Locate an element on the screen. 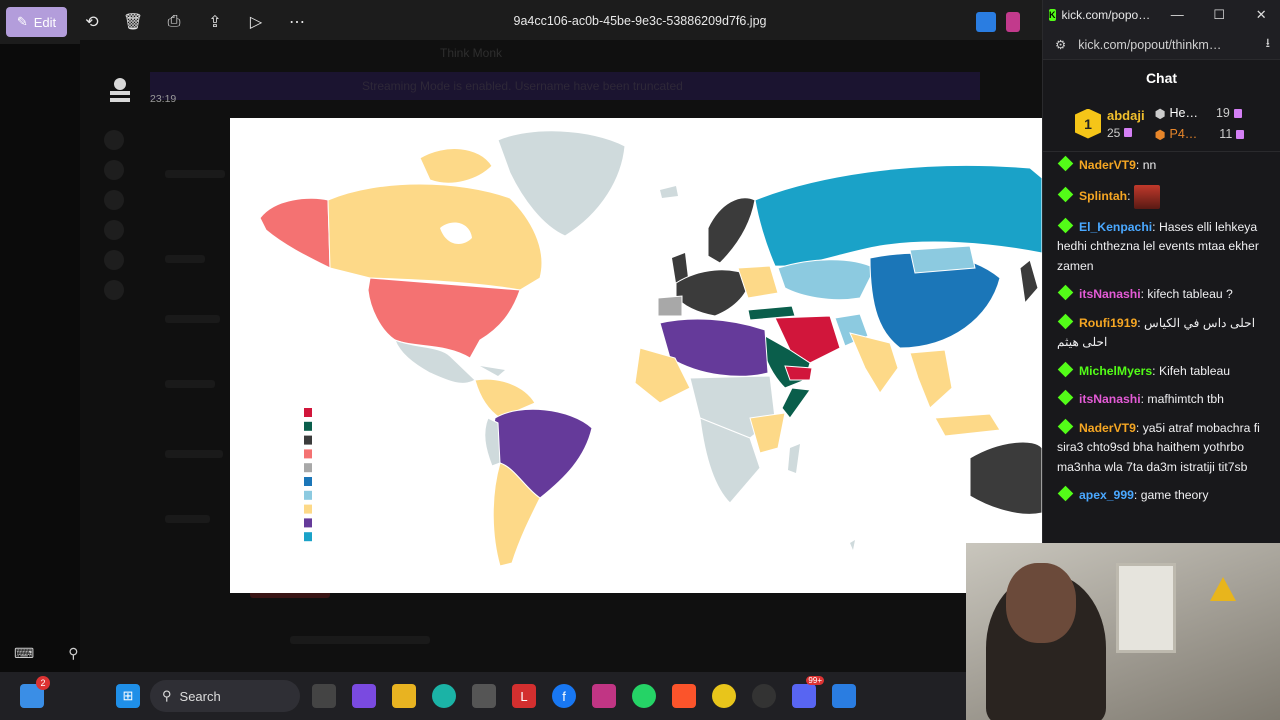  gift-icon is located at coordinates (1240, 134).